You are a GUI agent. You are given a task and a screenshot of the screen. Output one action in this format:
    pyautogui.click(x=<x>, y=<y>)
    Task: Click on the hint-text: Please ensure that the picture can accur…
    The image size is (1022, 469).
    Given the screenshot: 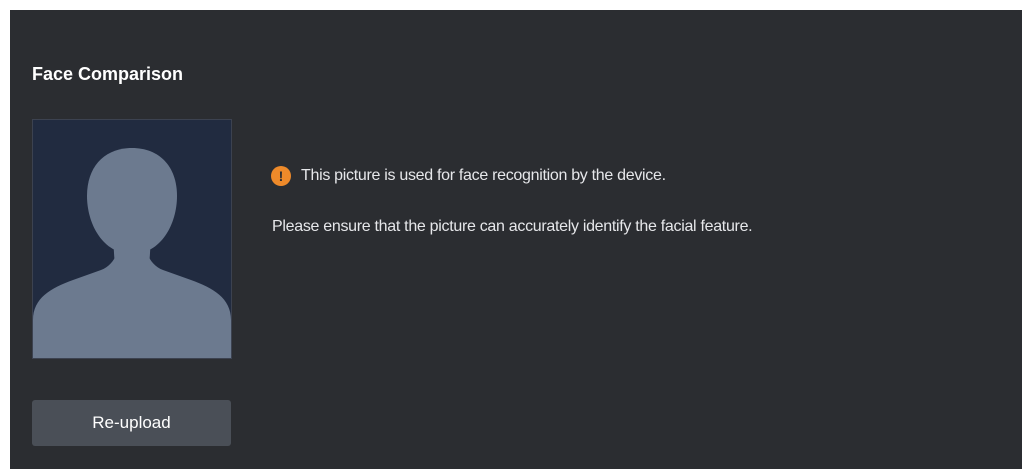 What is the action you would take?
    pyautogui.click(x=512, y=226)
    